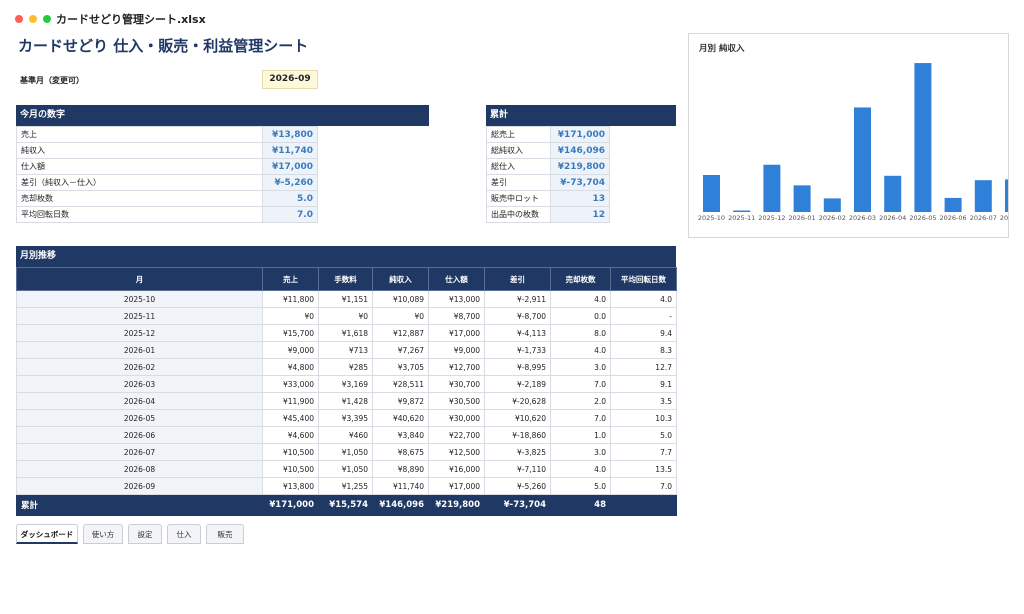 The height and width of the screenshot is (614, 1024). I want to click on this-month-value: ¥13,800, so click(290, 134).